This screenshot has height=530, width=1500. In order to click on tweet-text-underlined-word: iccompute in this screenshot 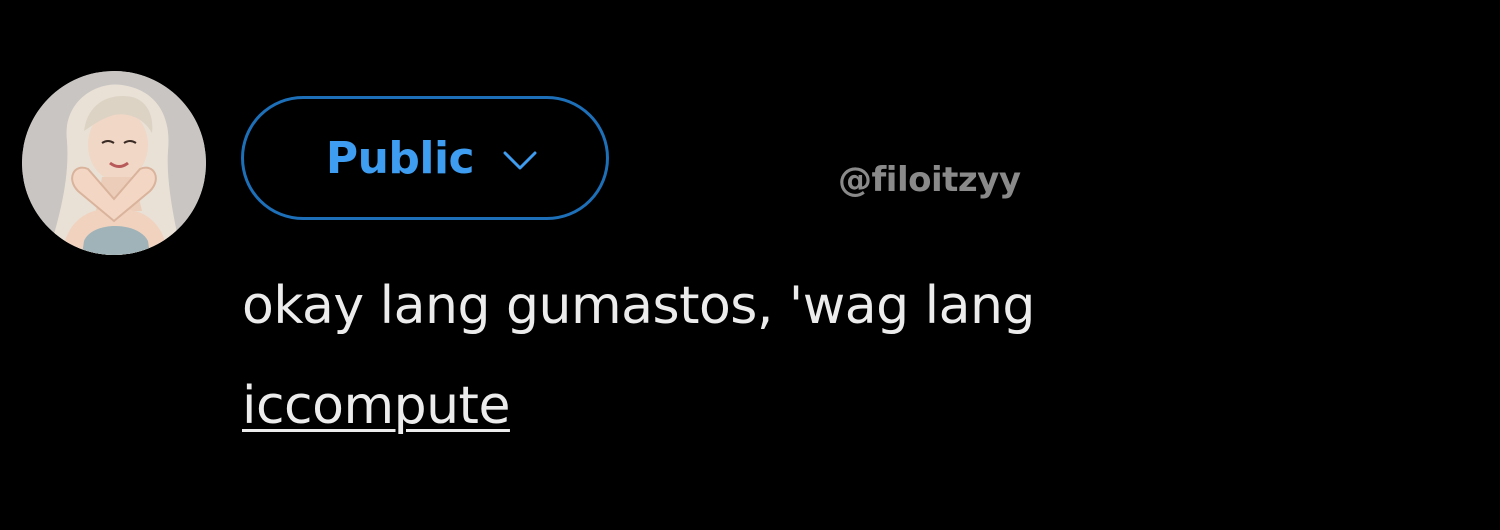, I will do `click(376, 406)`.